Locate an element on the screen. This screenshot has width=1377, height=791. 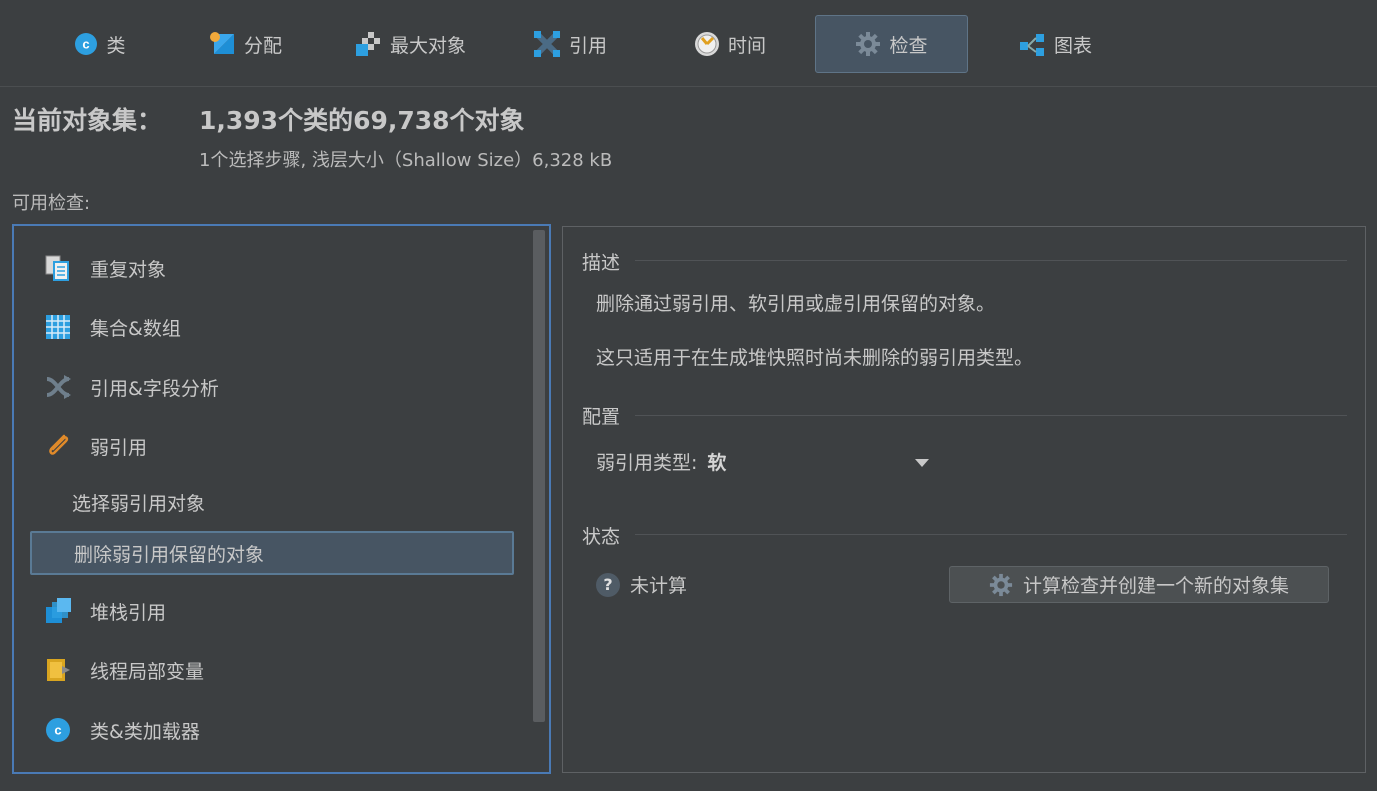
time-icon is located at coordinates (706, 44).